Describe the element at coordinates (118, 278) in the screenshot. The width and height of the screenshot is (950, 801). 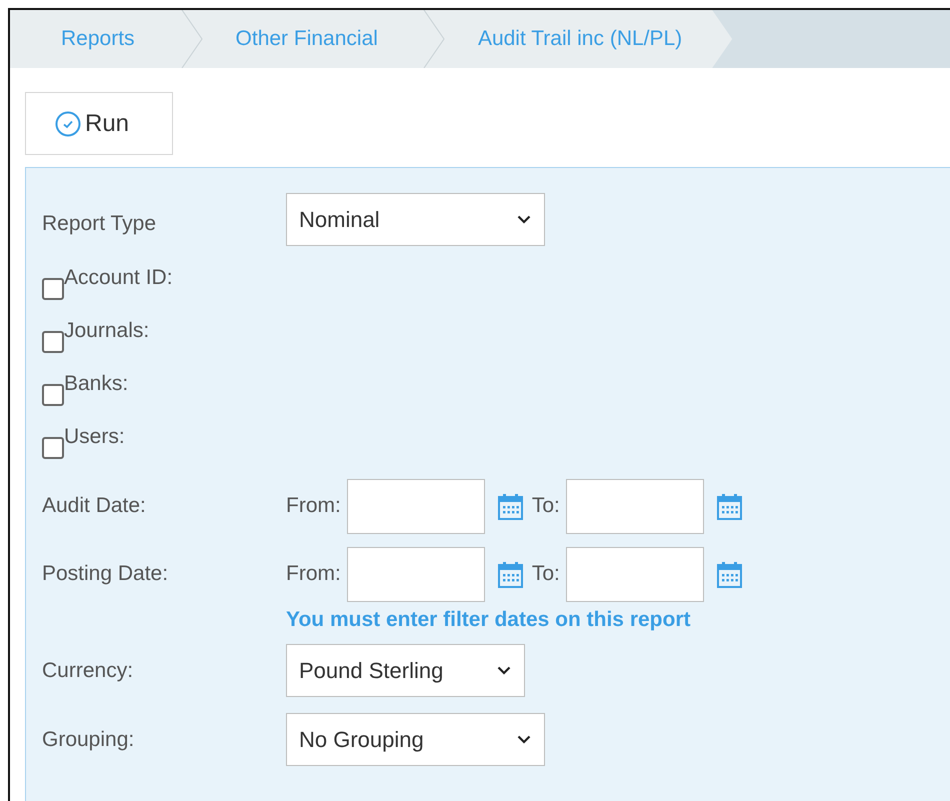
I see `checkbox-label: Account ID:` at that location.